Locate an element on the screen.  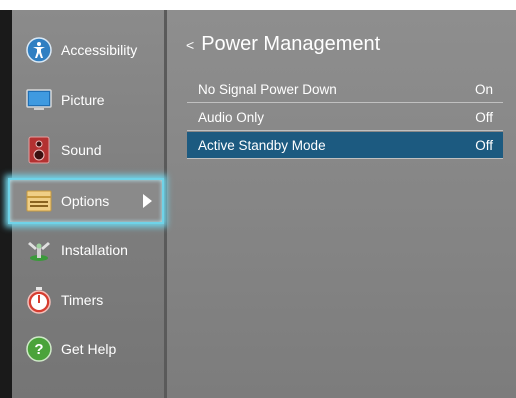
setting-label: Active Standby Mode is located at coordinates (262, 145).